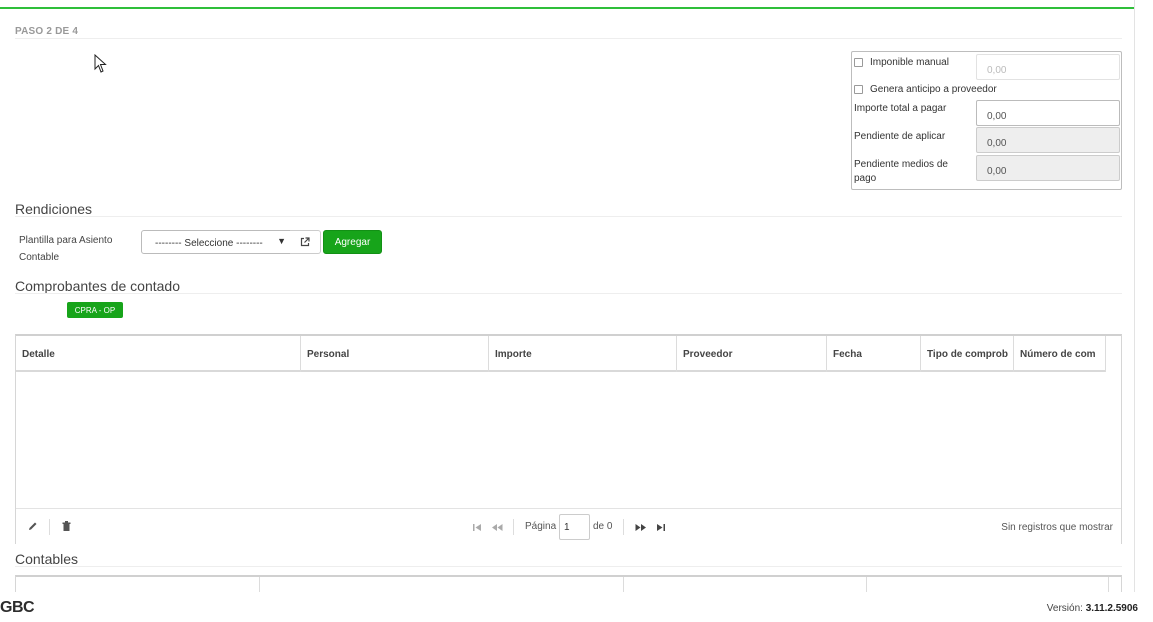 This screenshot has height=622, width=1153. Describe the element at coordinates (901, 172) in the screenshot. I see `pendiente-medios-label: Pendiente medios de pago` at that location.